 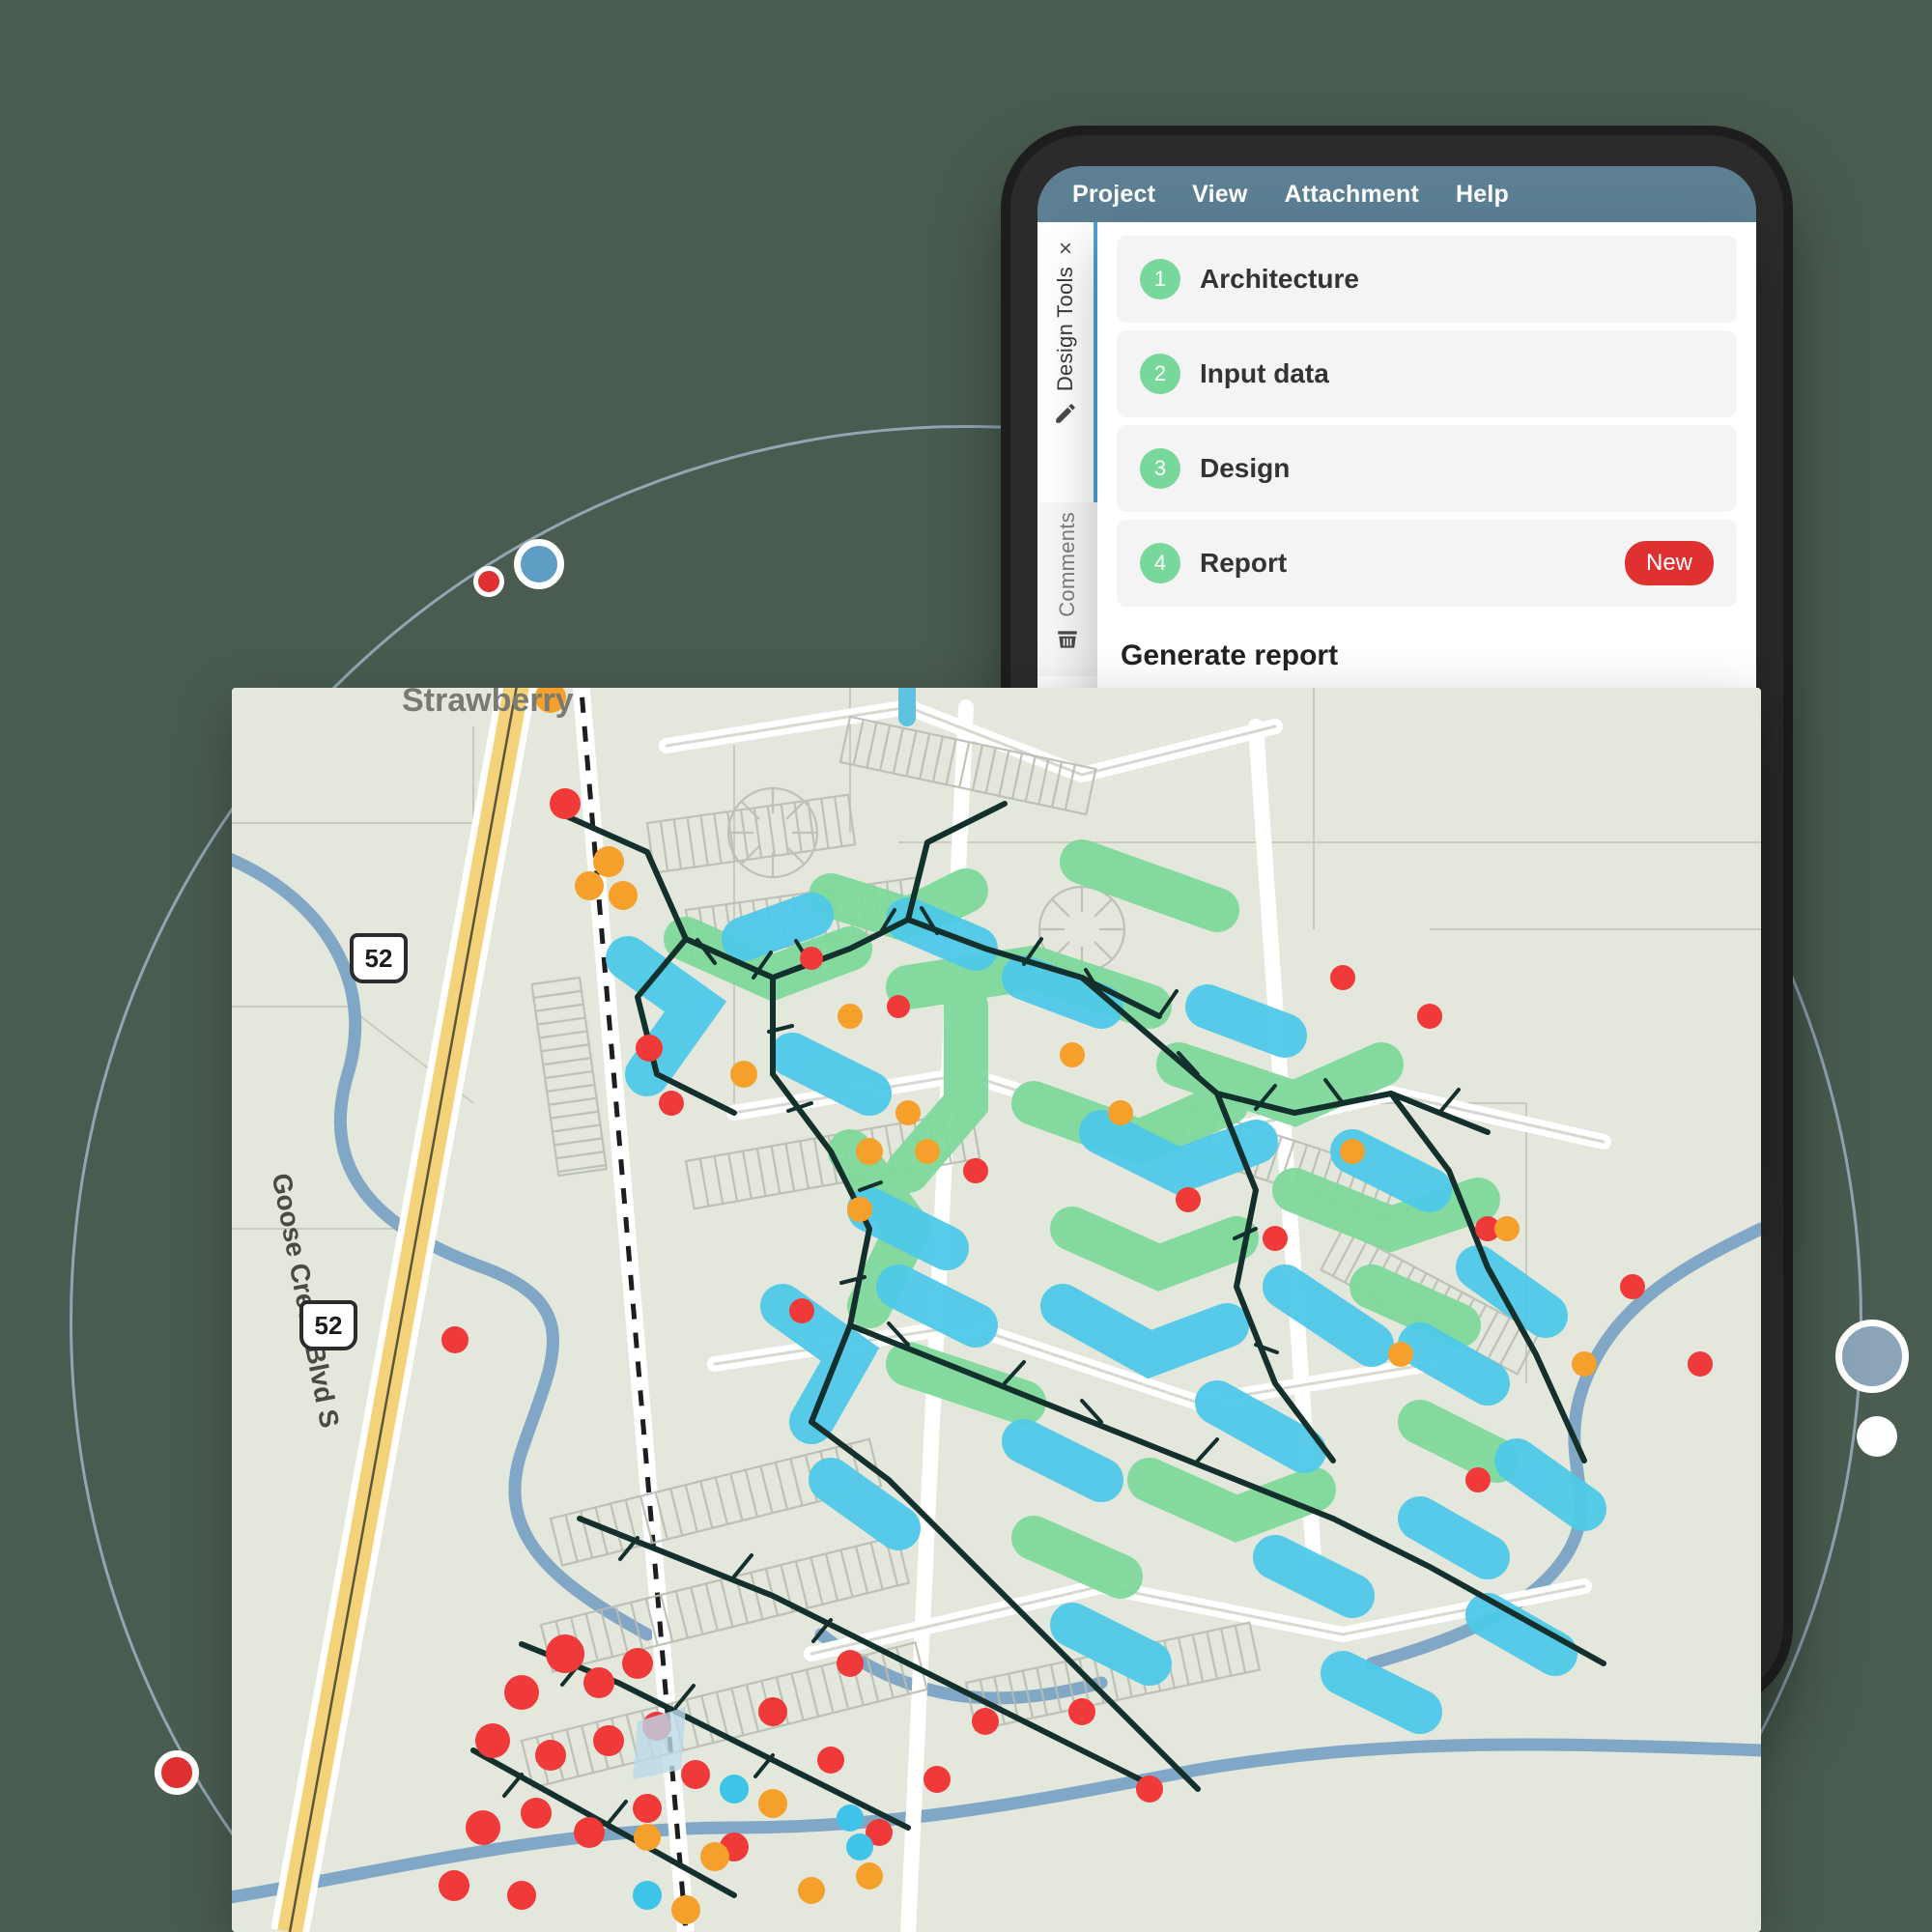 I want to click on menu-item-project: Project, so click(x=1113, y=195).